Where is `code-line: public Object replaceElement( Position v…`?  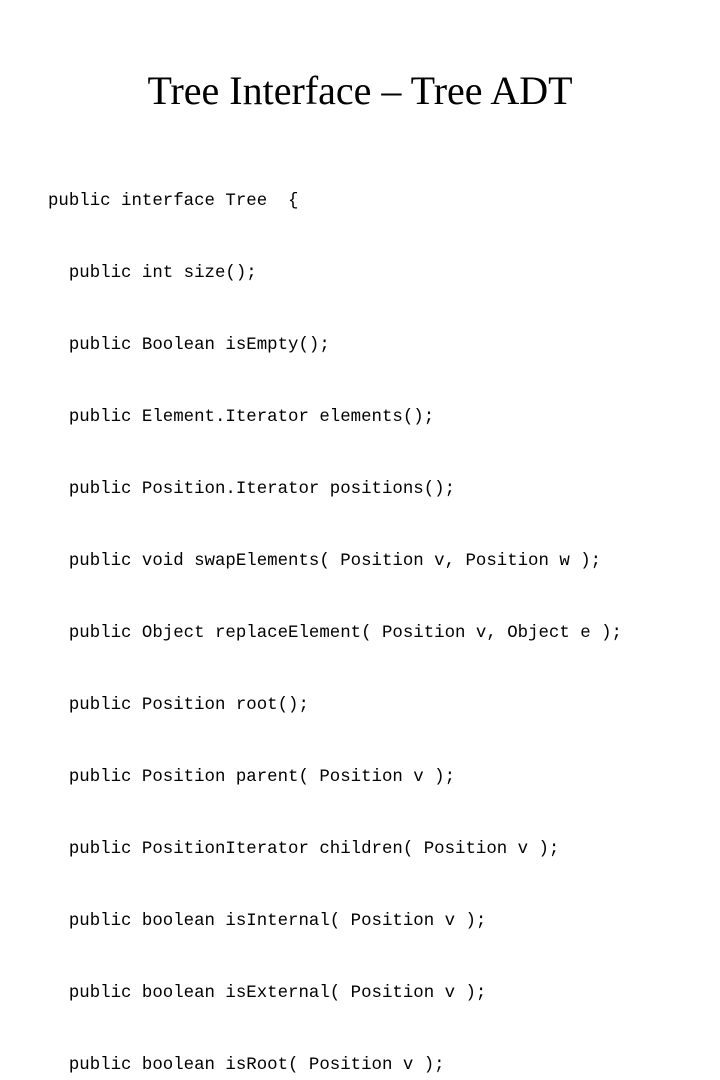 code-line: public Object replaceElement( Position v… is located at coordinates (335, 633).